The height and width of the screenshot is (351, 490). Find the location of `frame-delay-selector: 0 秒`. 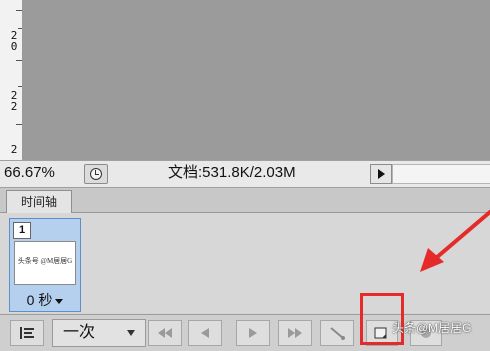

frame-delay-selector: 0 秒 is located at coordinates (45, 300).